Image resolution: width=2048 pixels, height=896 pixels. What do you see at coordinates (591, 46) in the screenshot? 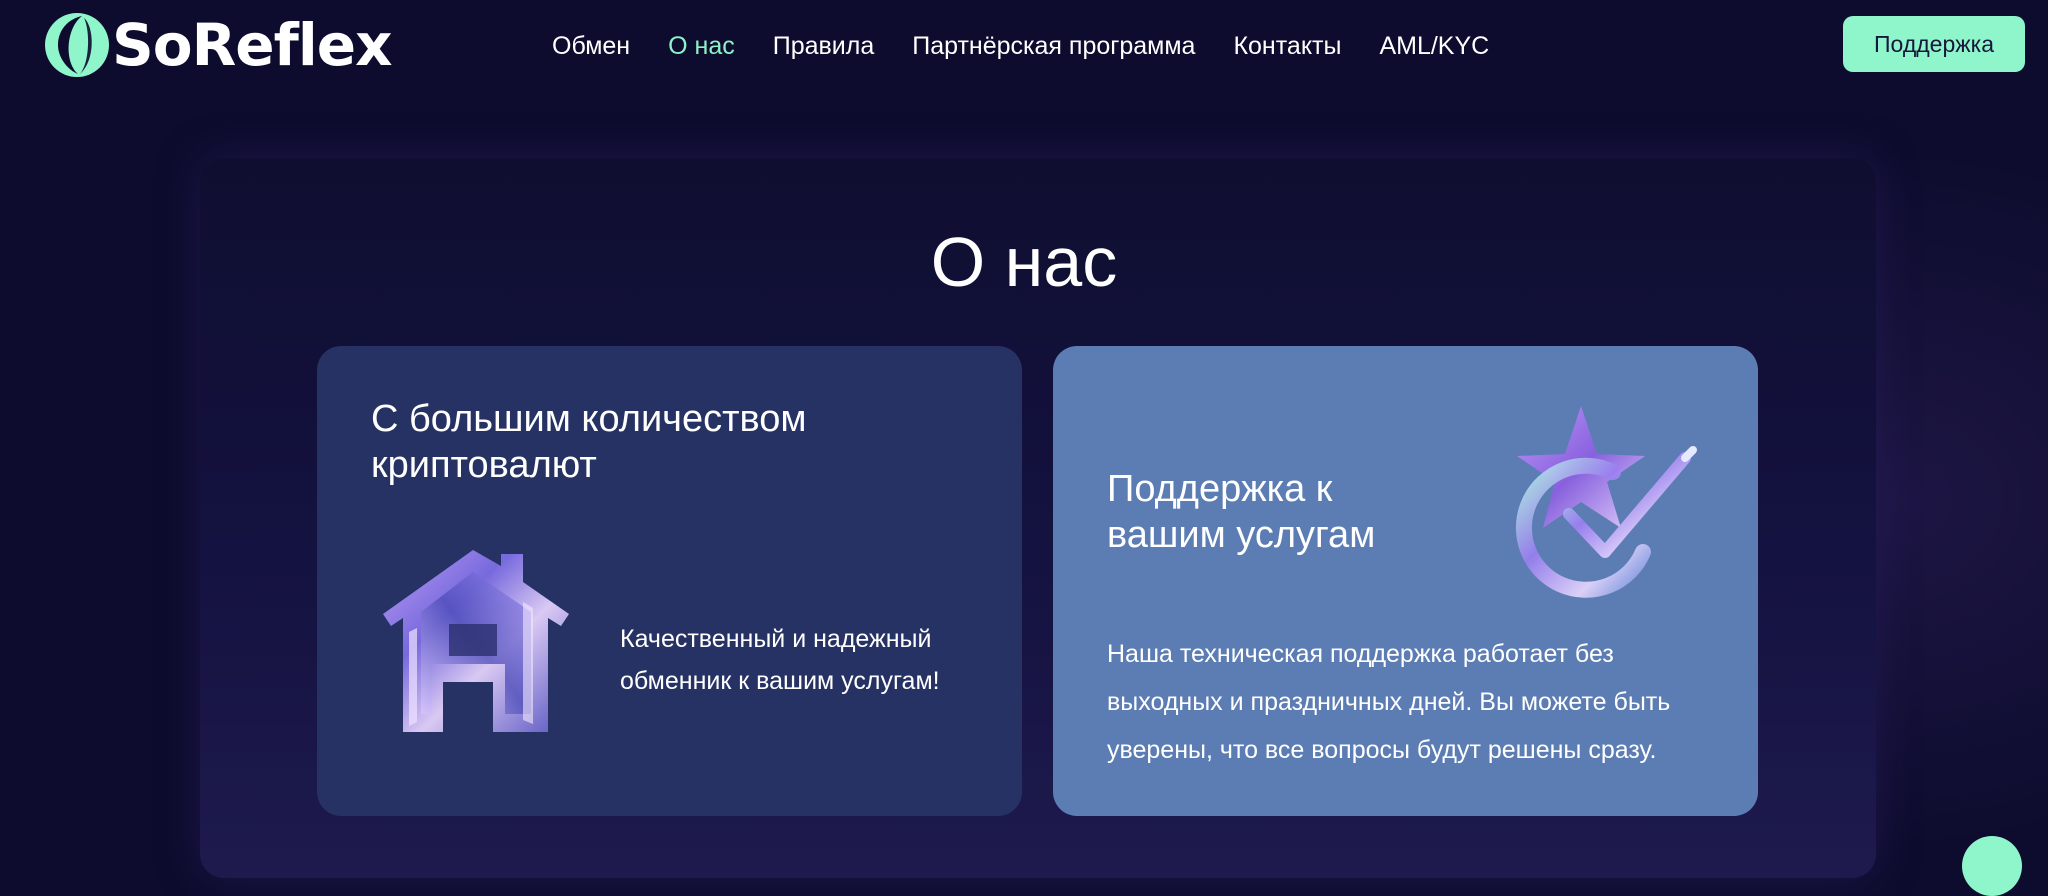
I see `nav-item-exchange: Обмен` at bounding box center [591, 46].